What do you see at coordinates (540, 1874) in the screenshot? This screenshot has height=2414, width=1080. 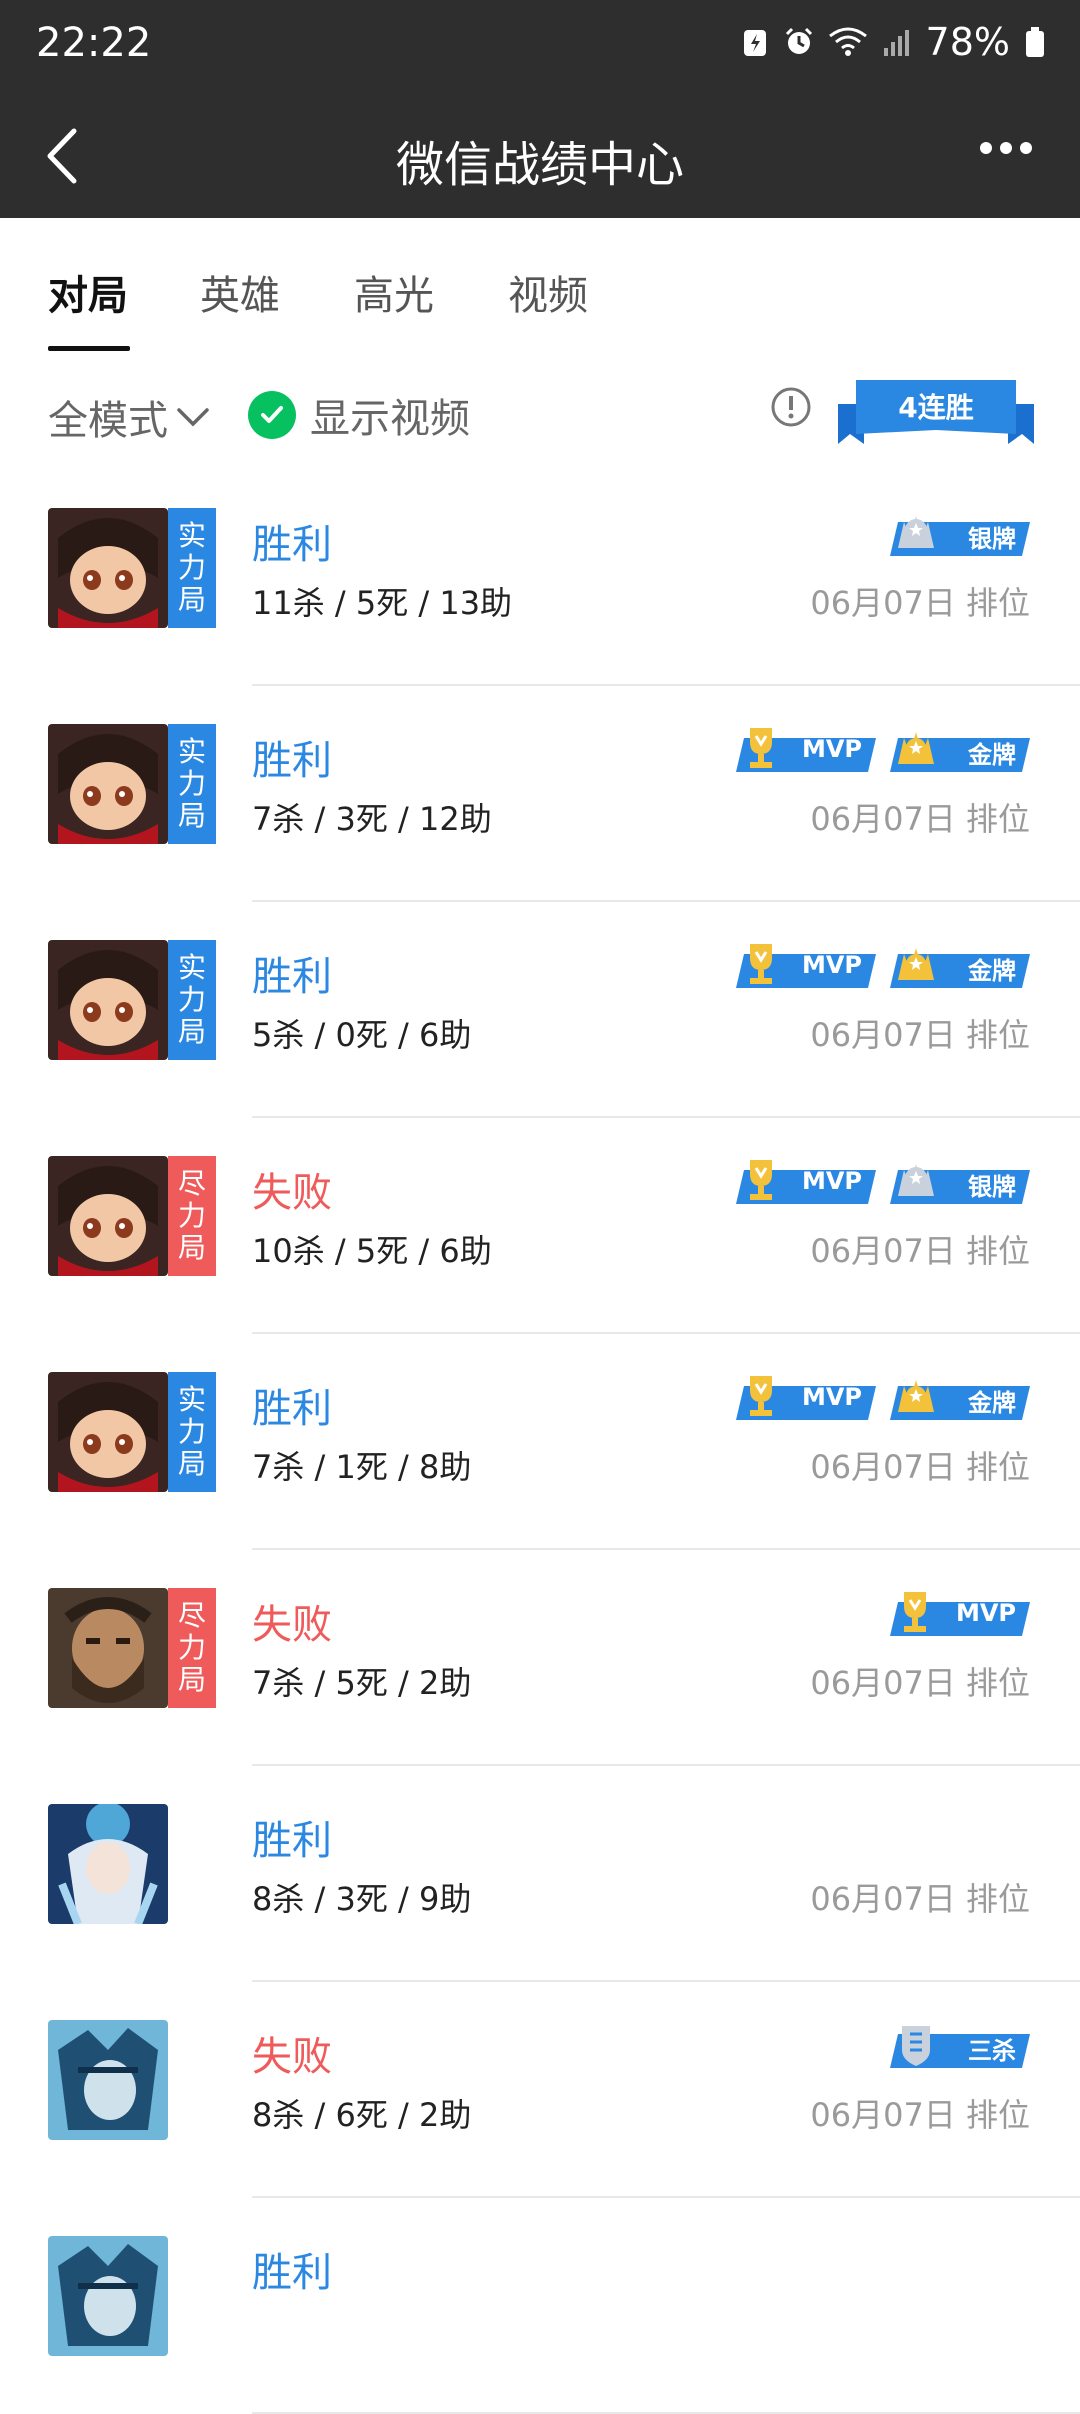 I see `match-row: 胜利 8杀 / 3死 / 9助 06月07日 排位` at bounding box center [540, 1874].